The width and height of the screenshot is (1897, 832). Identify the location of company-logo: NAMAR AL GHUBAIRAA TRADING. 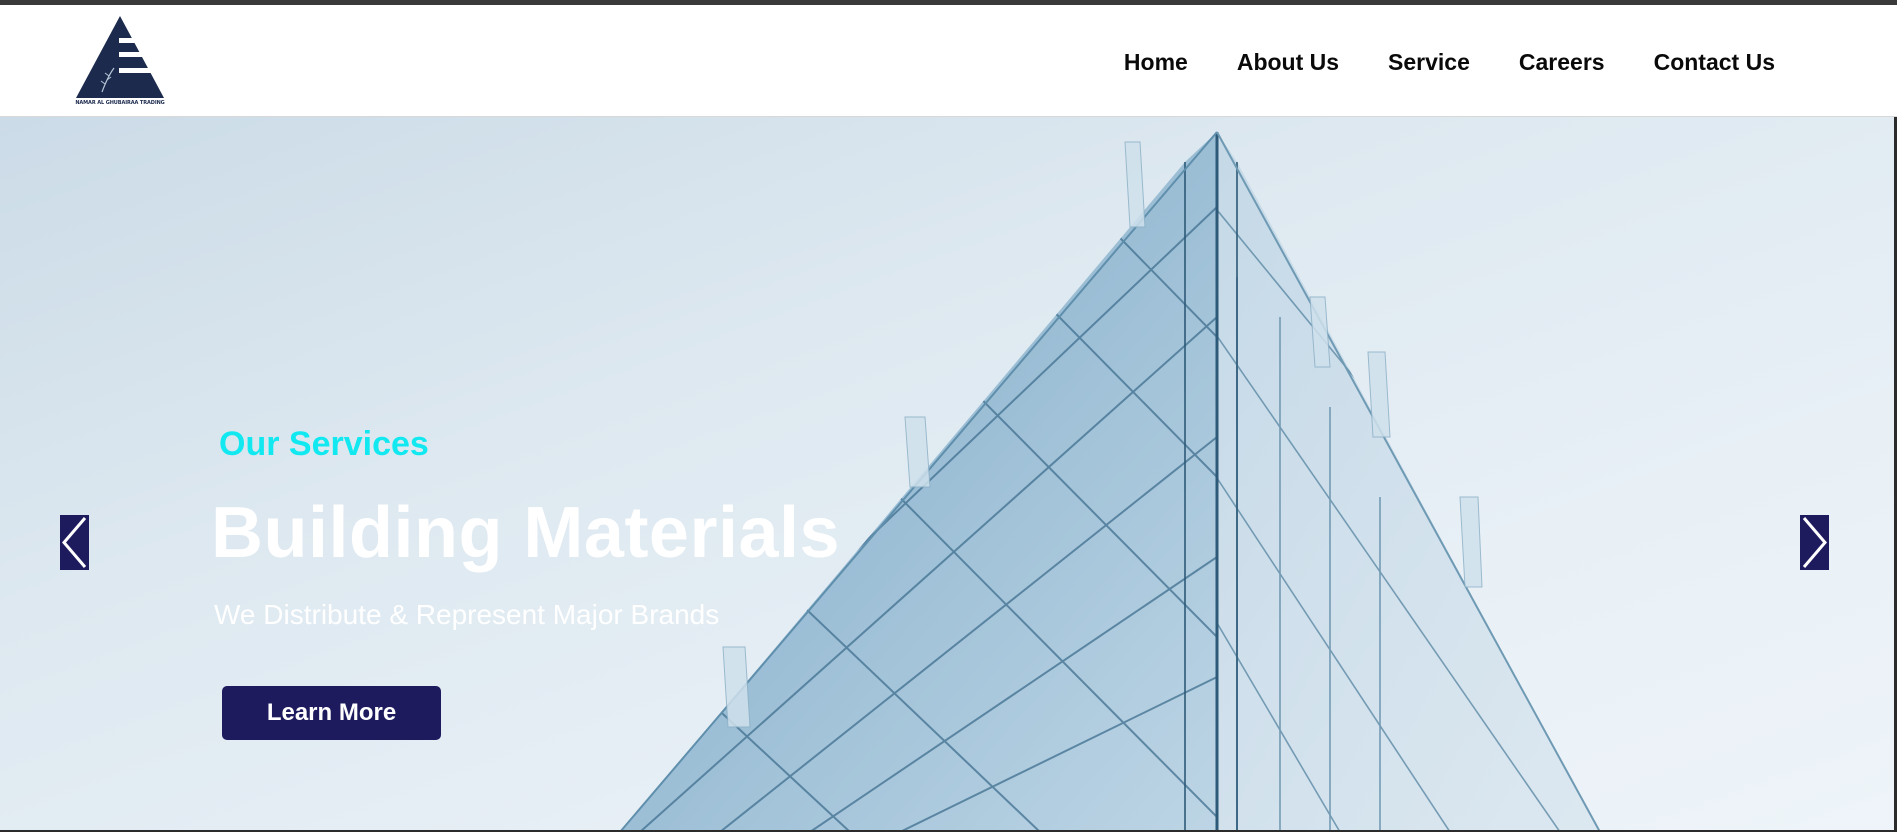
(120, 62).